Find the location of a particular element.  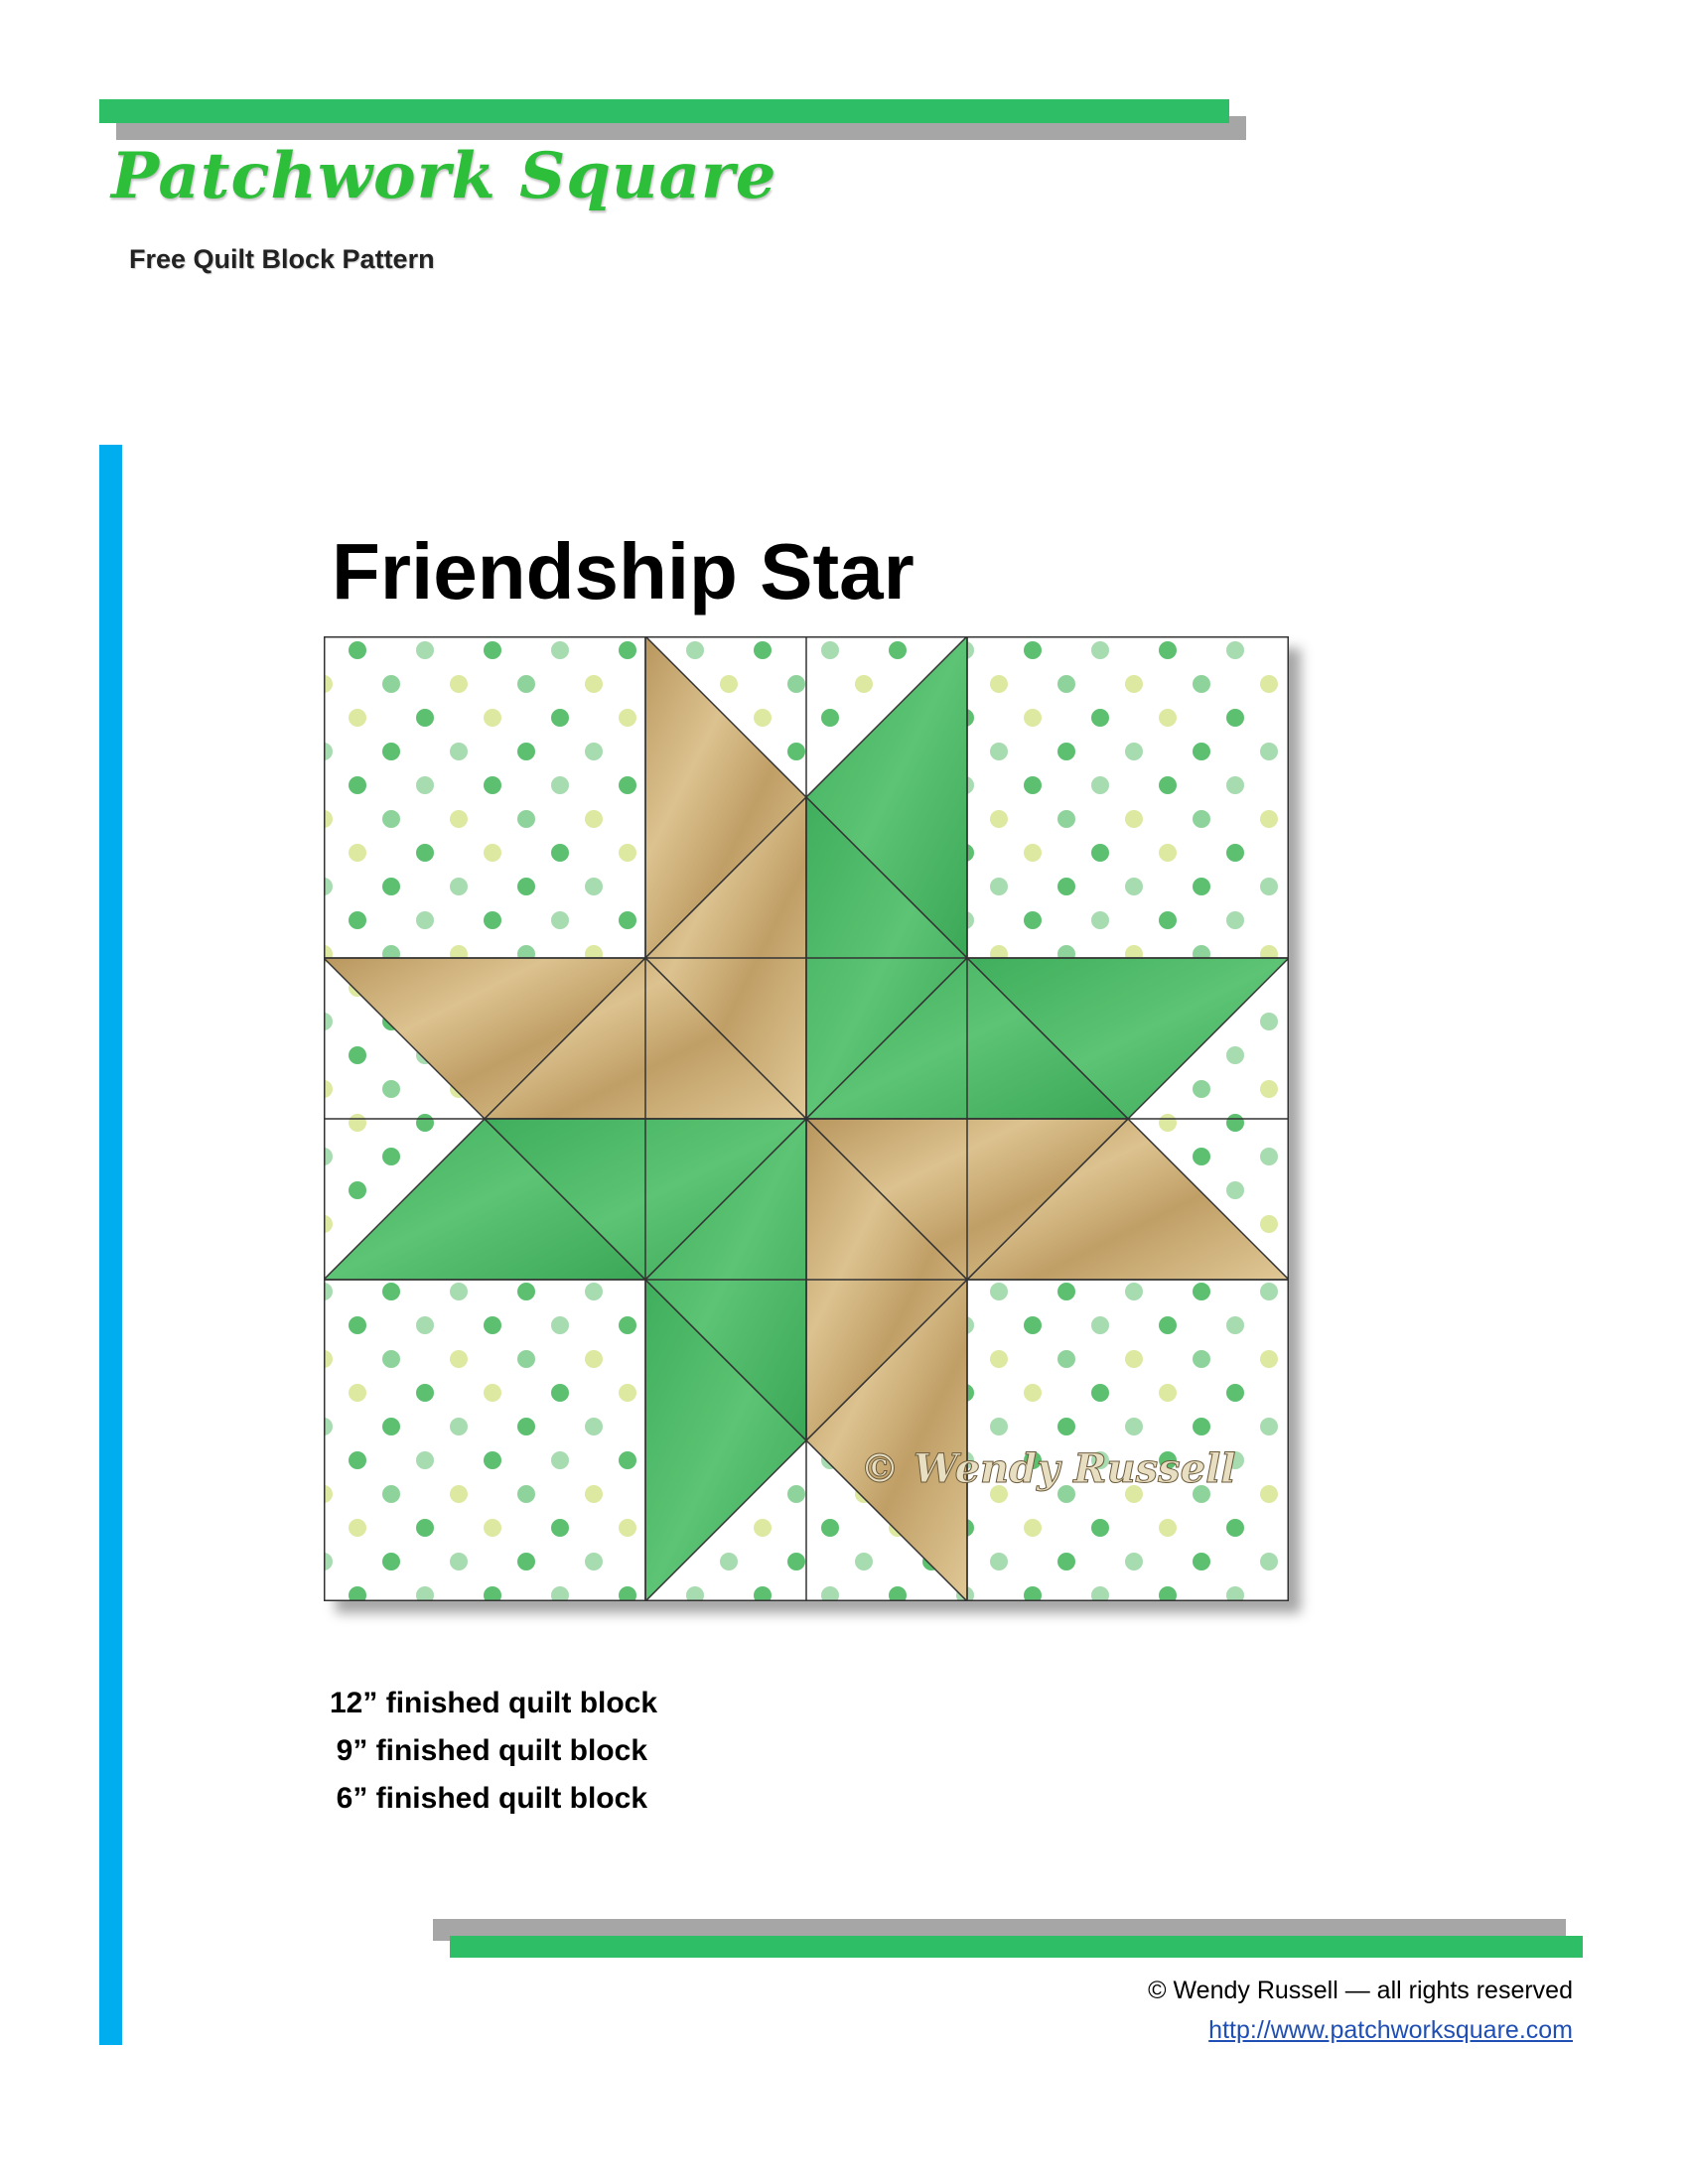

size-9: 9” finished quilt block is located at coordinates (491, 1750).